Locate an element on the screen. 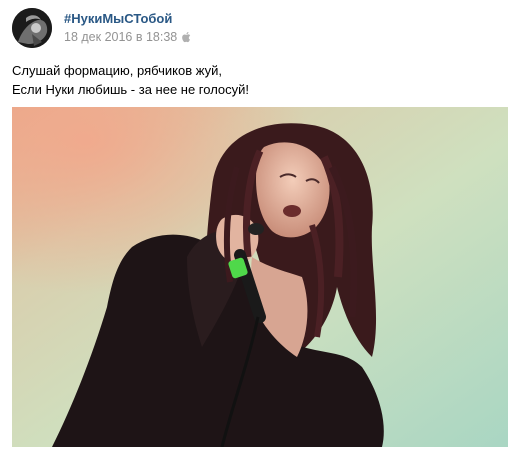 This screenshot has height=459, width=520. post-meta: 18 дек 2016 в 18:38 is located at coordinates (127, 37).